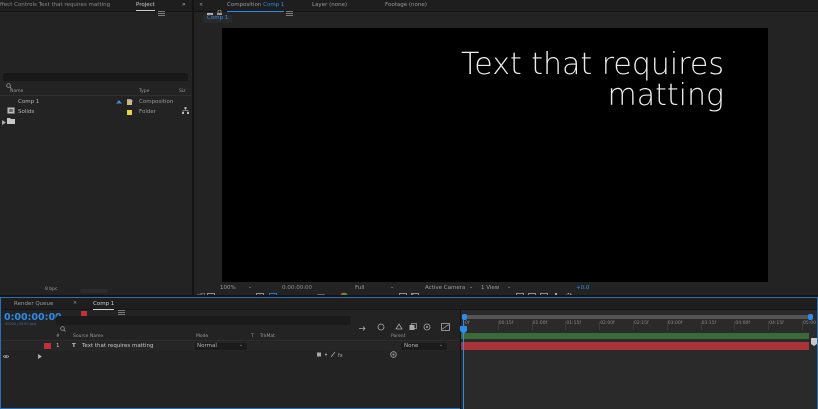 The width and height of the screenshot is (818, 409). What do you see at coordinates (363, 324) in the screenshot?
I see `comp-mini-flowchart-icon` at bounding box center [363, 324].